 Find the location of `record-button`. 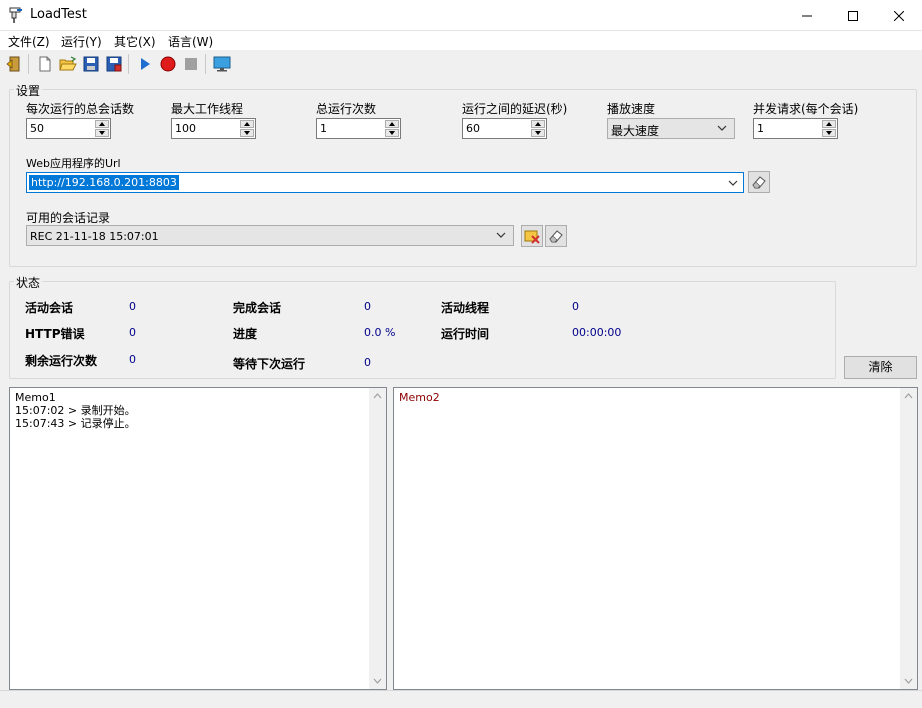

record-button is located at coordinates (168, 64).